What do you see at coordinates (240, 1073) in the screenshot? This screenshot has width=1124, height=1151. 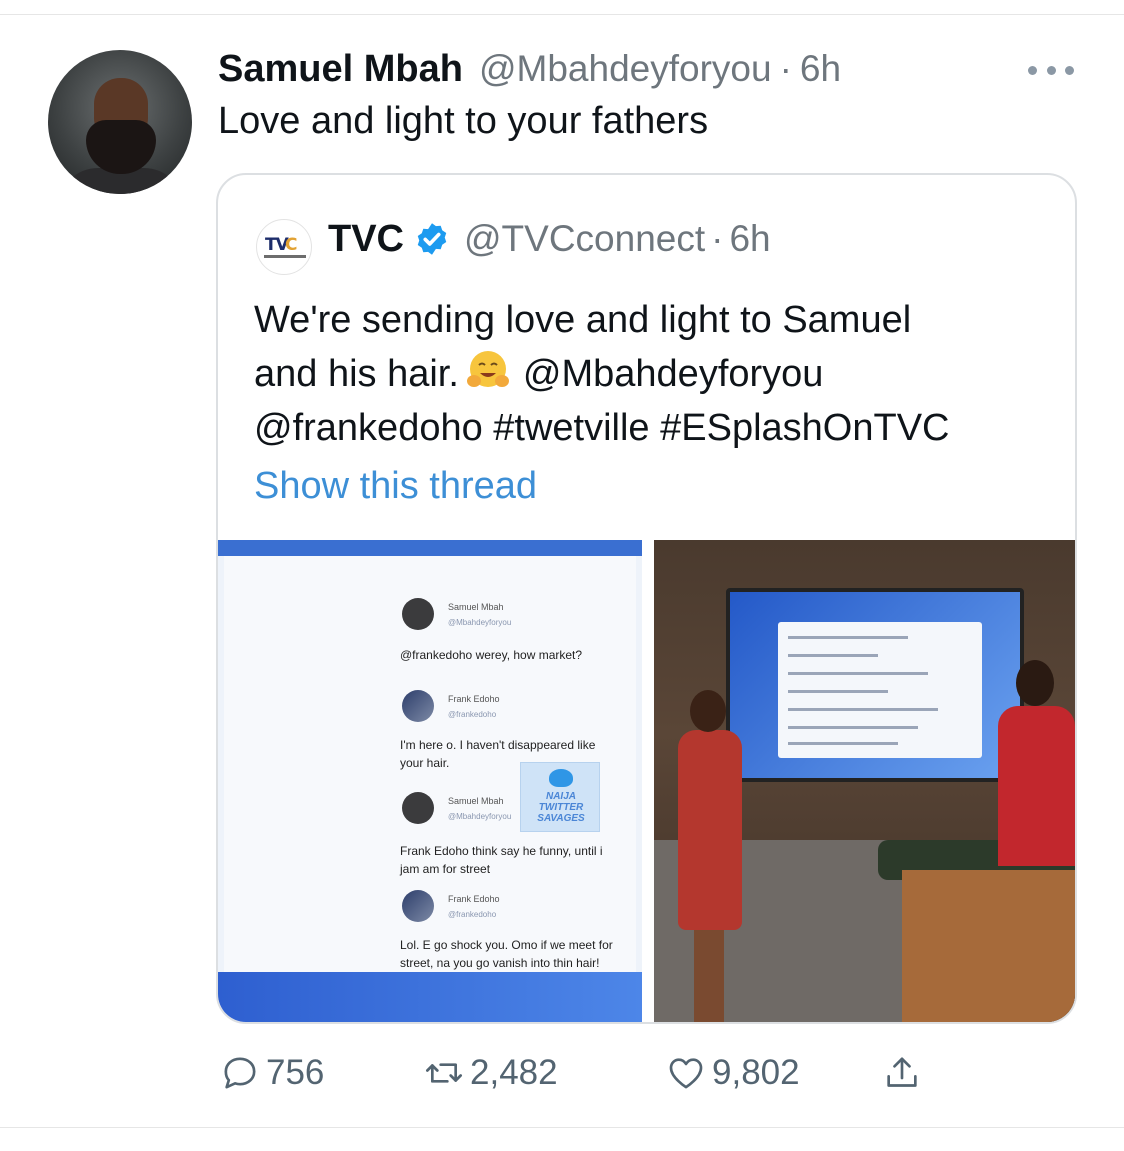 I see `reply-bubble-icon` at bounding box center [240, 1073].